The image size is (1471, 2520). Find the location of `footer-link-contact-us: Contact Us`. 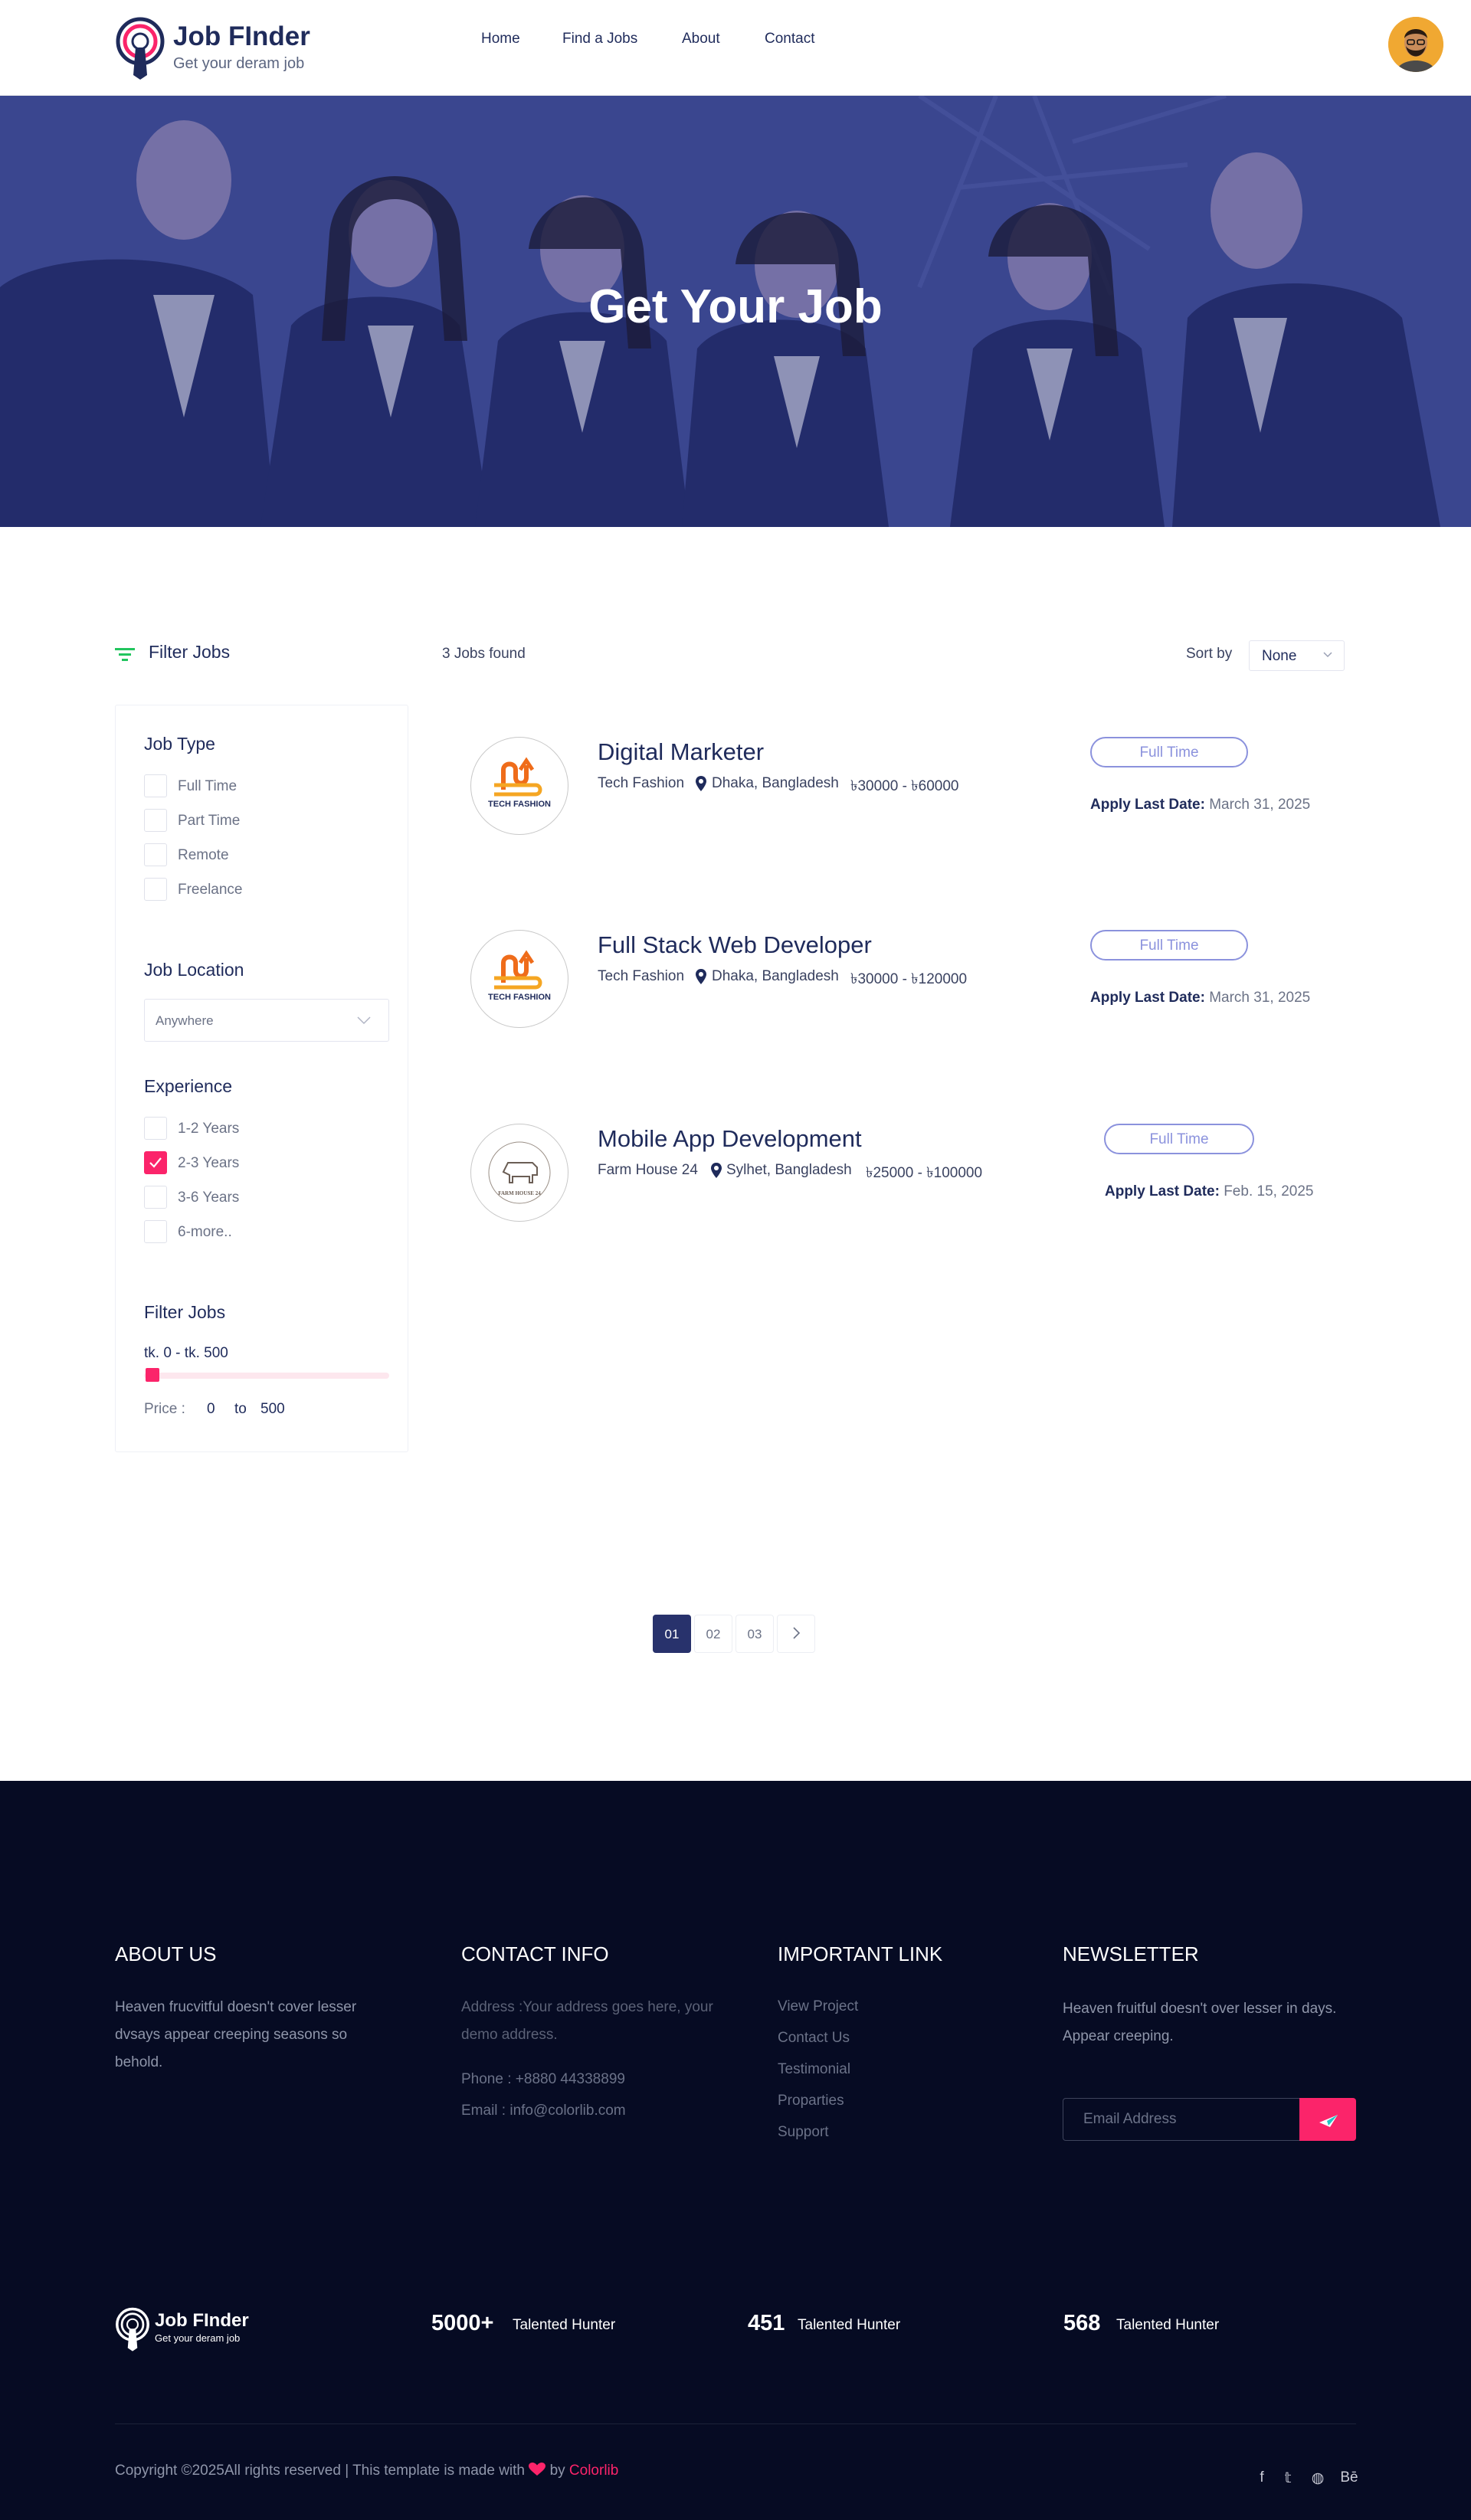

footer-link-contact-us: Contact Us is located at coordinates (814, 2038).